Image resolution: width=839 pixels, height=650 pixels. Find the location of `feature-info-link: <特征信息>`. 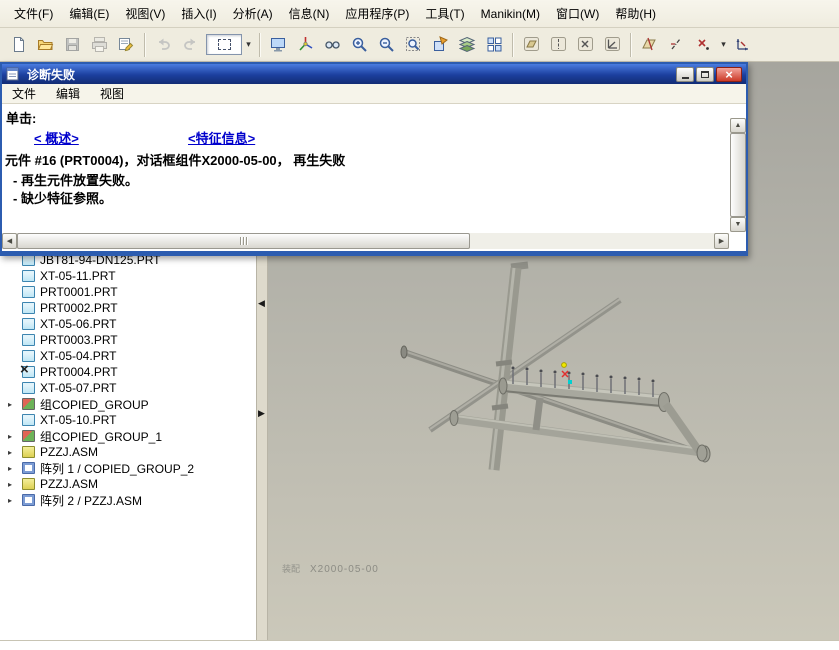

feature-info-link: <特征信息> is located at coordinates (221, 137).